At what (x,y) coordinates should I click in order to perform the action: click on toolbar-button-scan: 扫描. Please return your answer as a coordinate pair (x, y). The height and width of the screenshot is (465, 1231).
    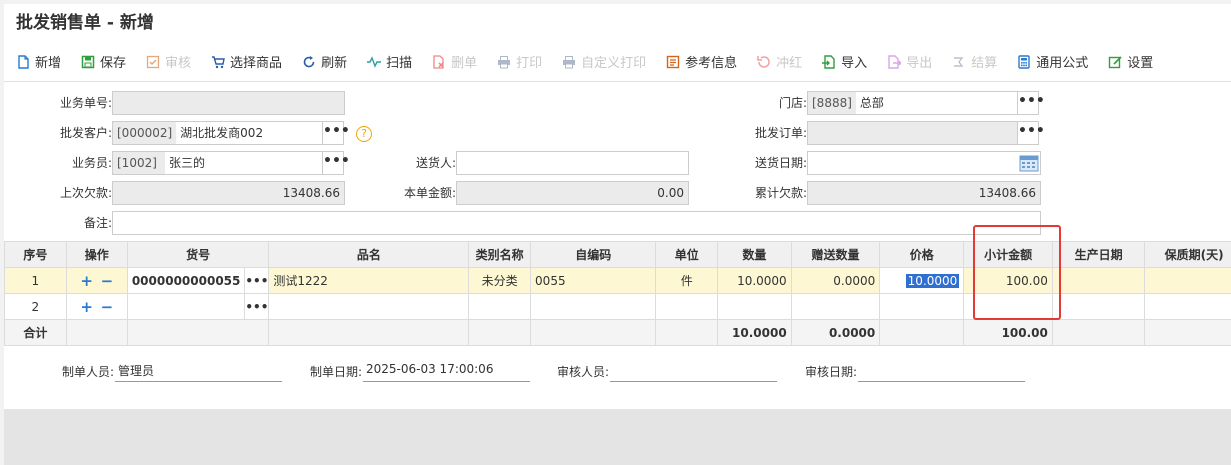
    Looking at the image, I should click on (389, 61).